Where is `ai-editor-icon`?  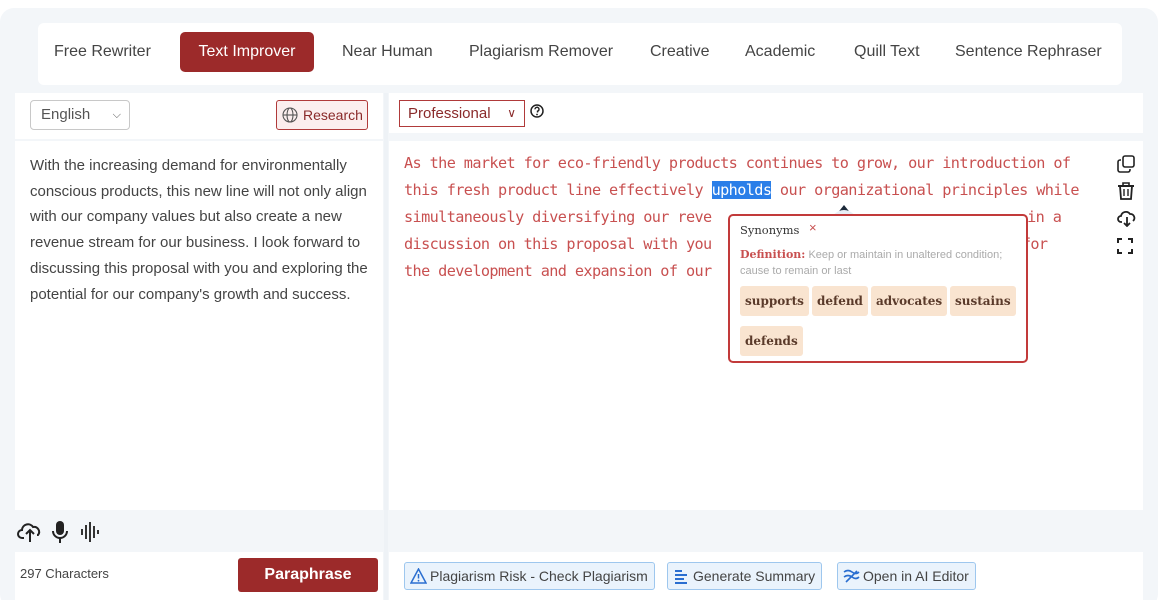
ai-editor-icon is located at coordinates (851, 576).